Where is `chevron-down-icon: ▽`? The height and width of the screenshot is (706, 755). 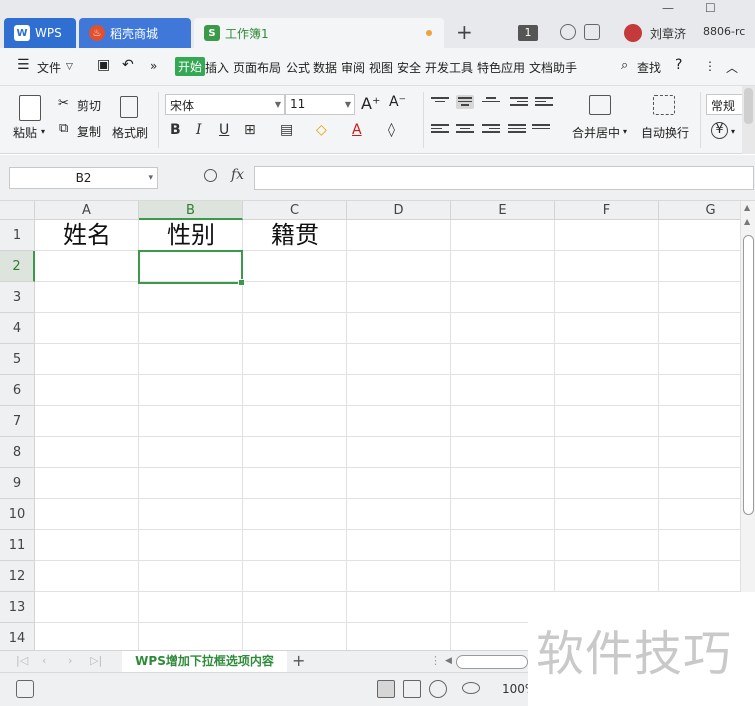
chevron-down-icon: ▽ is located at coordinates (69, 67).